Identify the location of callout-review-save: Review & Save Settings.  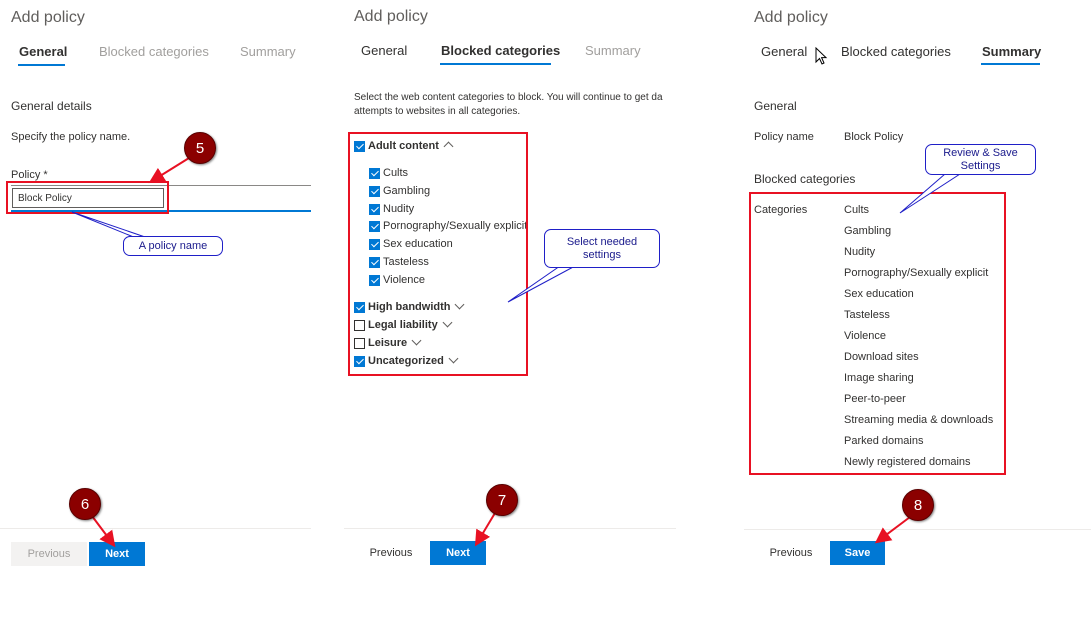
(980, 159).